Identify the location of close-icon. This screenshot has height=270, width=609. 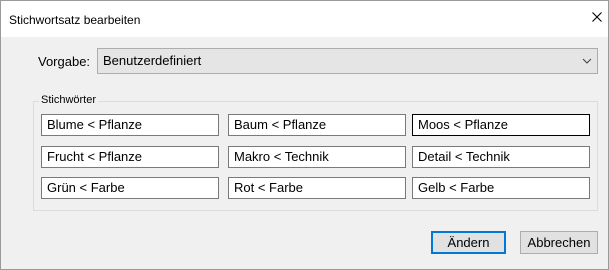
(597, 17).